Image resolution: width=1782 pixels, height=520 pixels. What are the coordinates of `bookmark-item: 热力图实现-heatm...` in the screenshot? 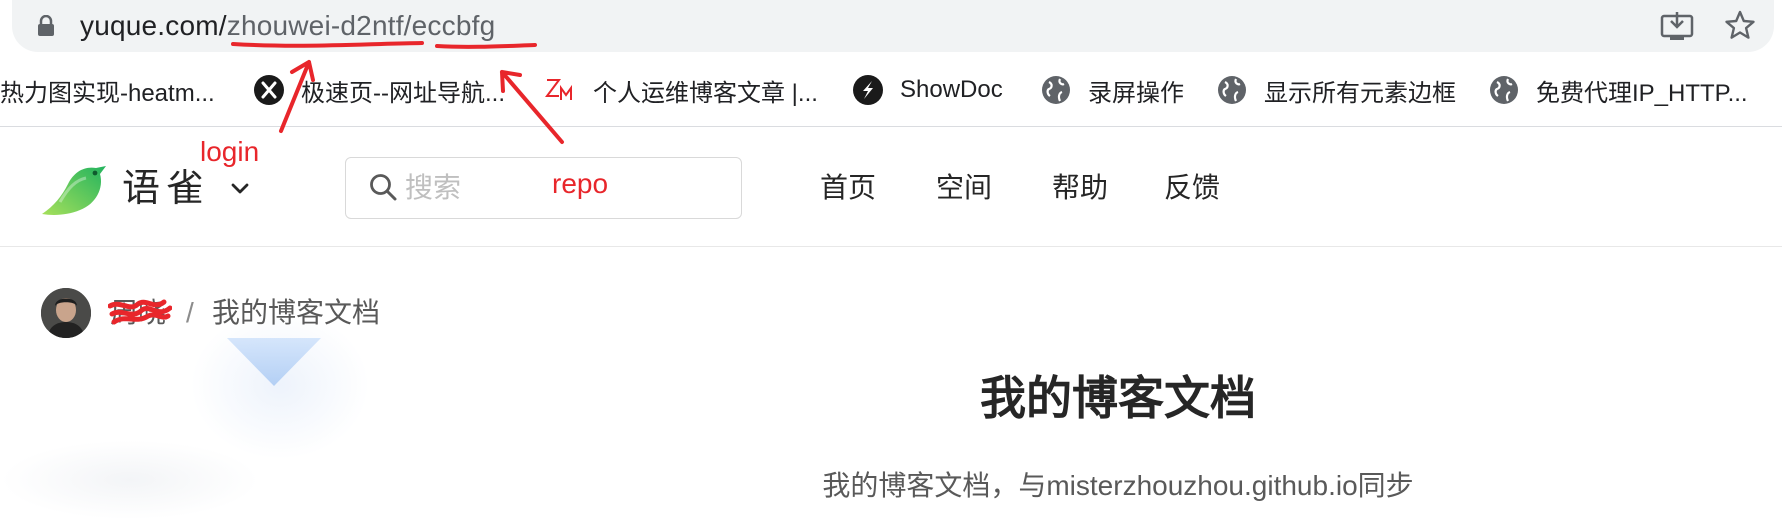 It's located at (107, 90).